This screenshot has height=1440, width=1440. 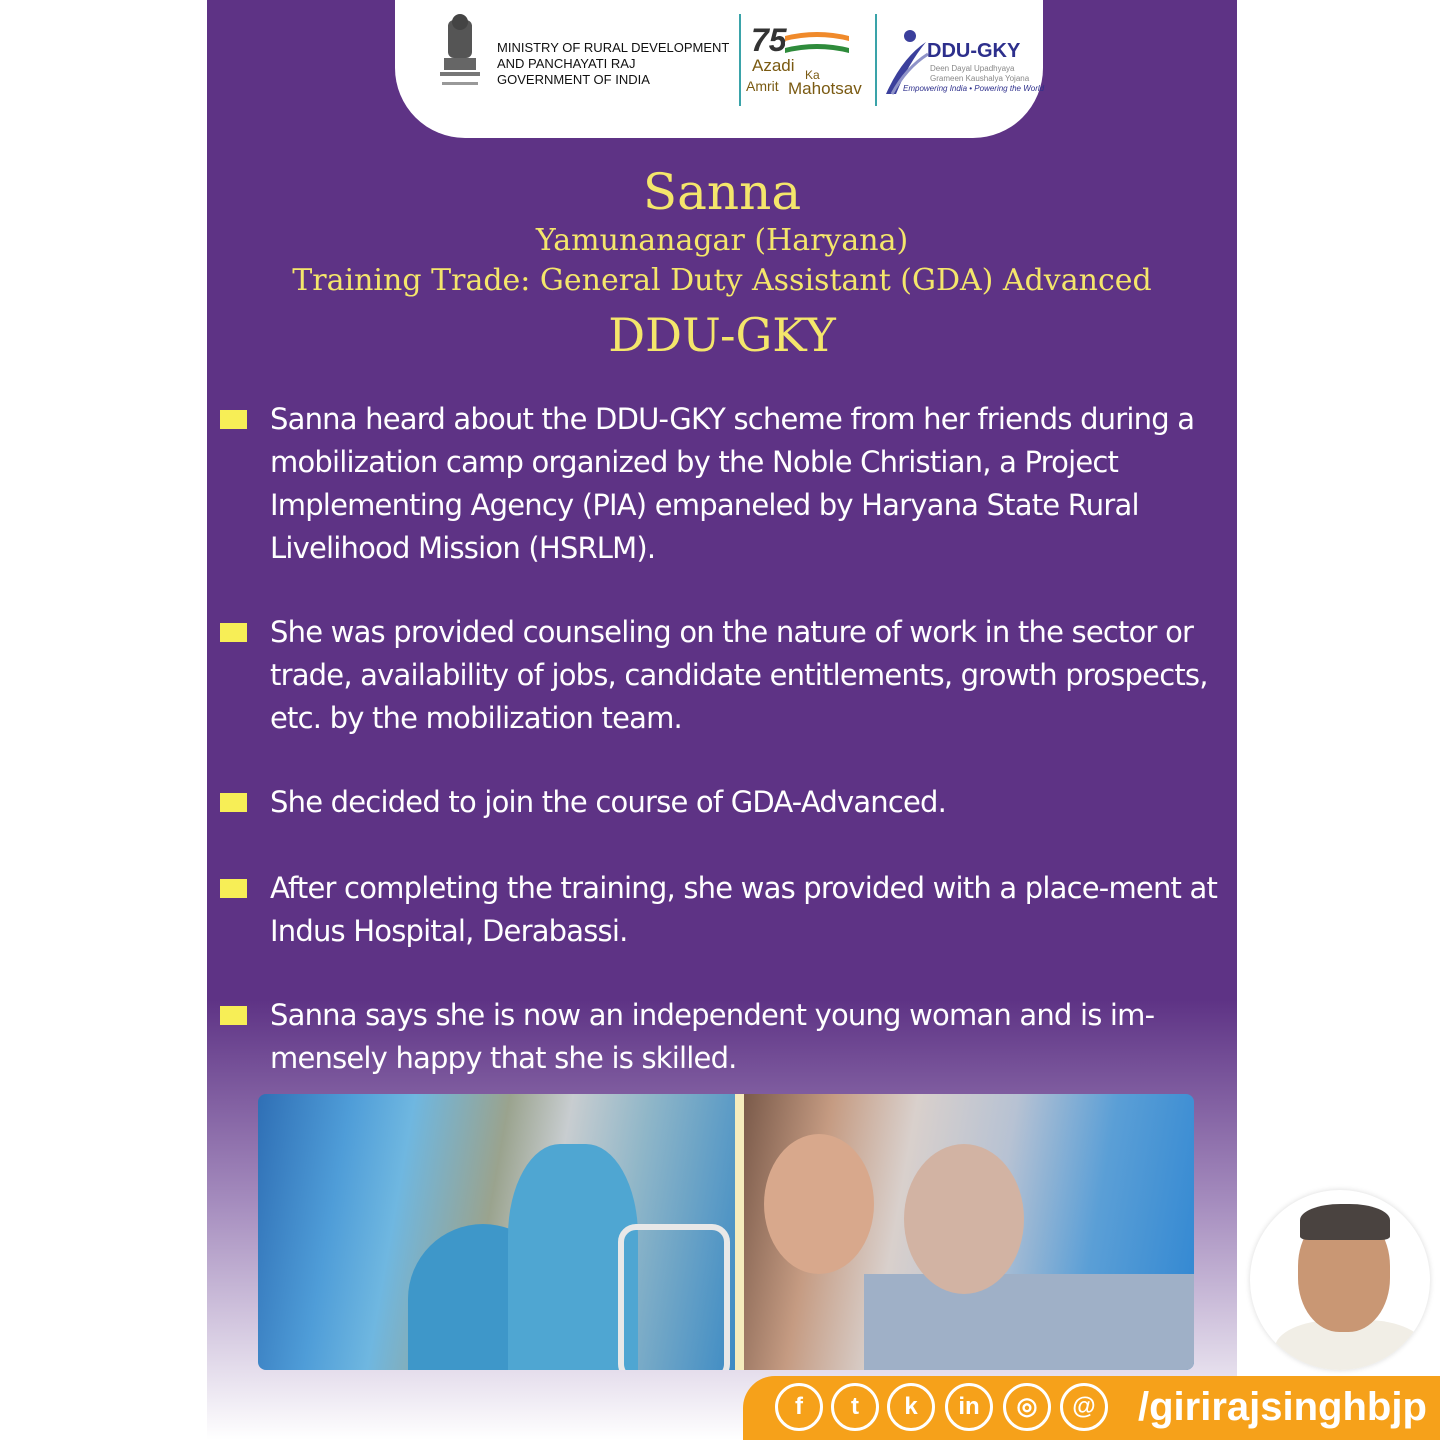 I want to click on azadi-mahotsav: Mahotsav, so click(x=825, y=88).